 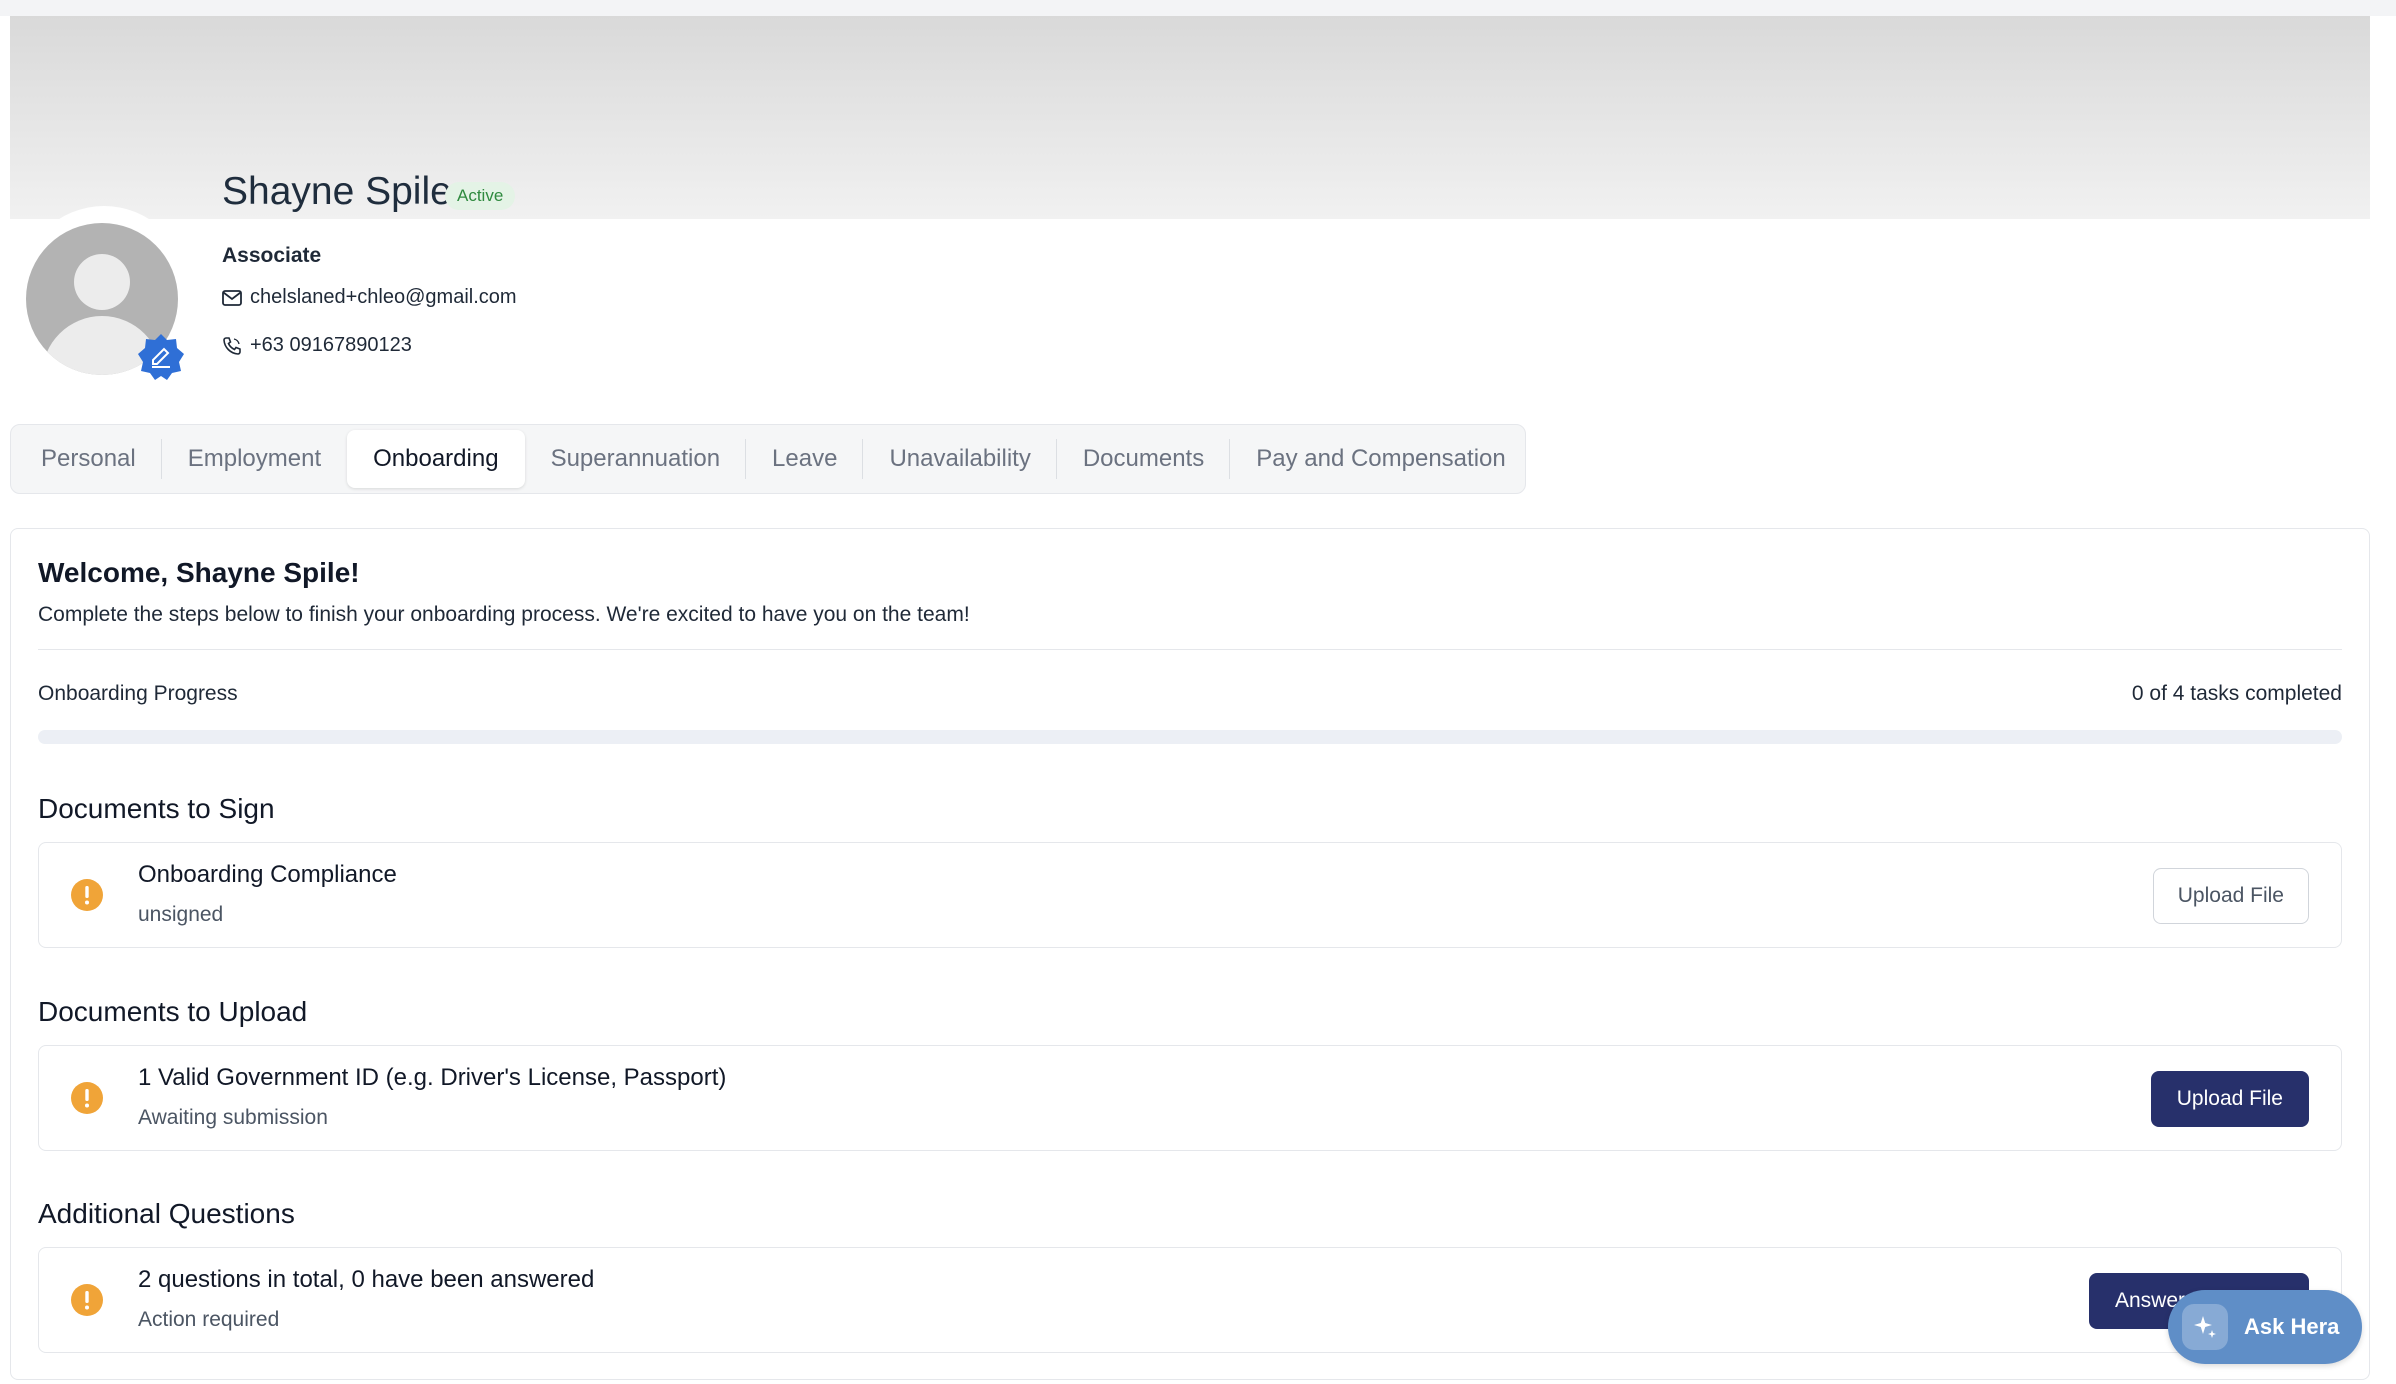 I want to click on section-documents-to-upload: Documents to Upload, so click(x=173, y=1011).